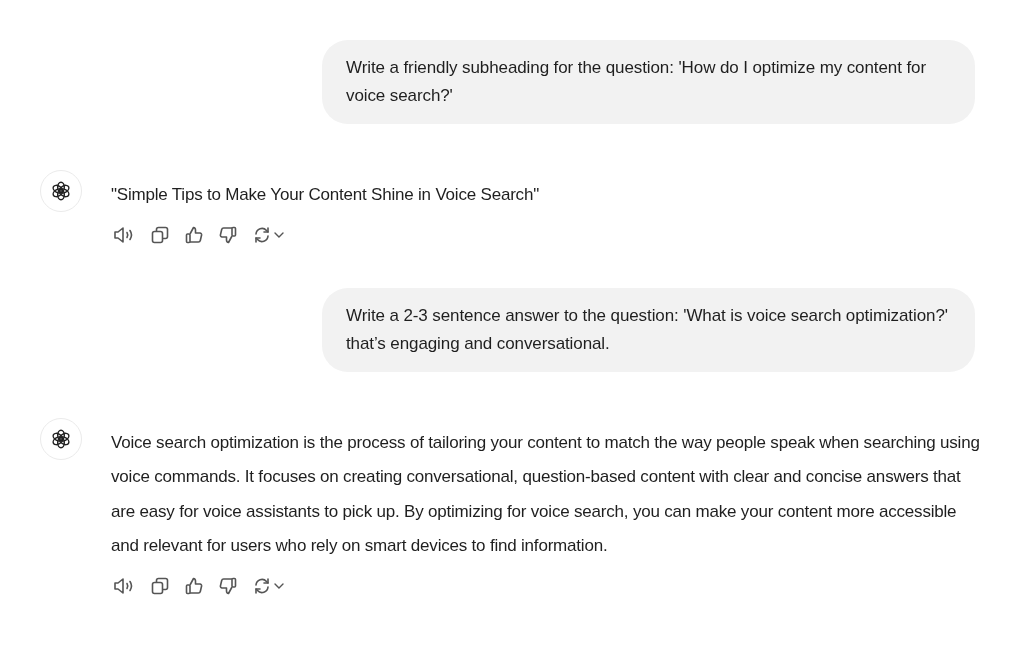 The height and width of the screenshot is (649, 1024). I want to click on user-message: Write a friendly subheading for the question: 'How do I optimize my content for voice search?', so click(648, 82).